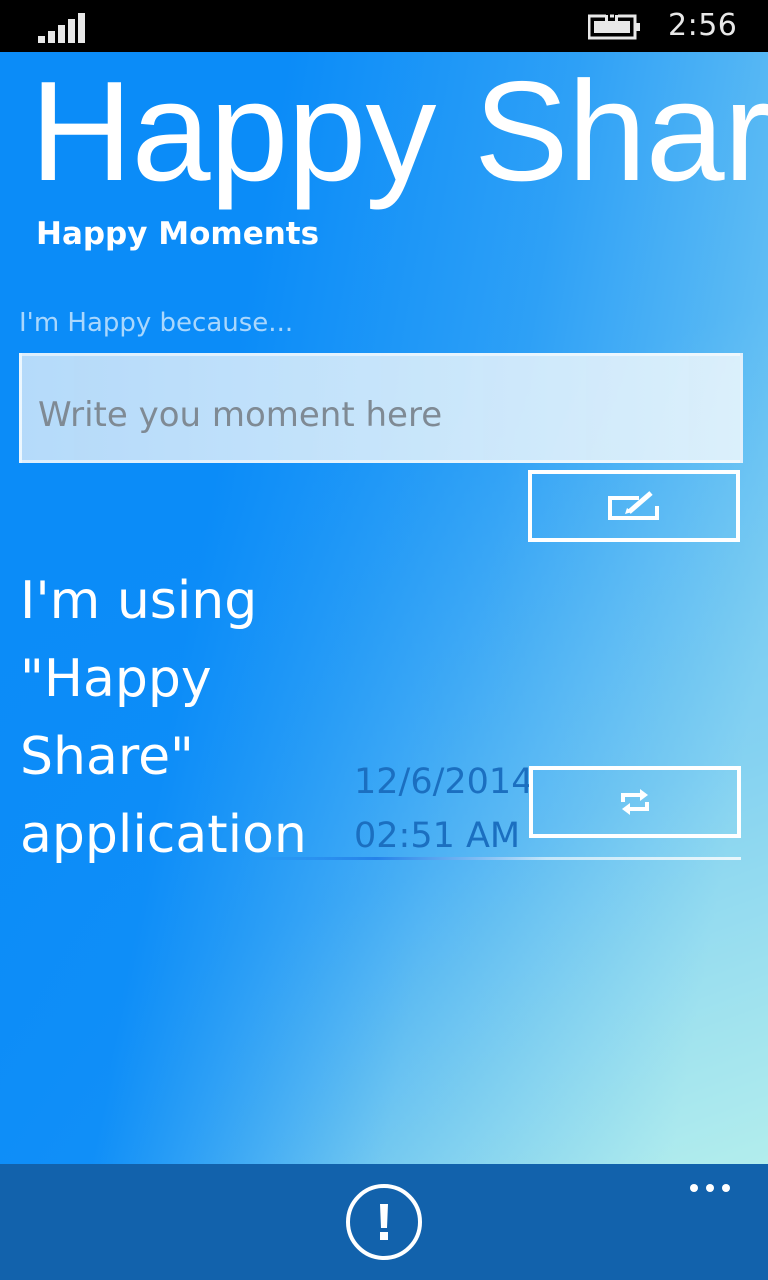 This screenshot has width=768, height=1280. Describe the element at coordinates (384, 26) in the screenshot. I see `status-bar: 2:56` at that location.